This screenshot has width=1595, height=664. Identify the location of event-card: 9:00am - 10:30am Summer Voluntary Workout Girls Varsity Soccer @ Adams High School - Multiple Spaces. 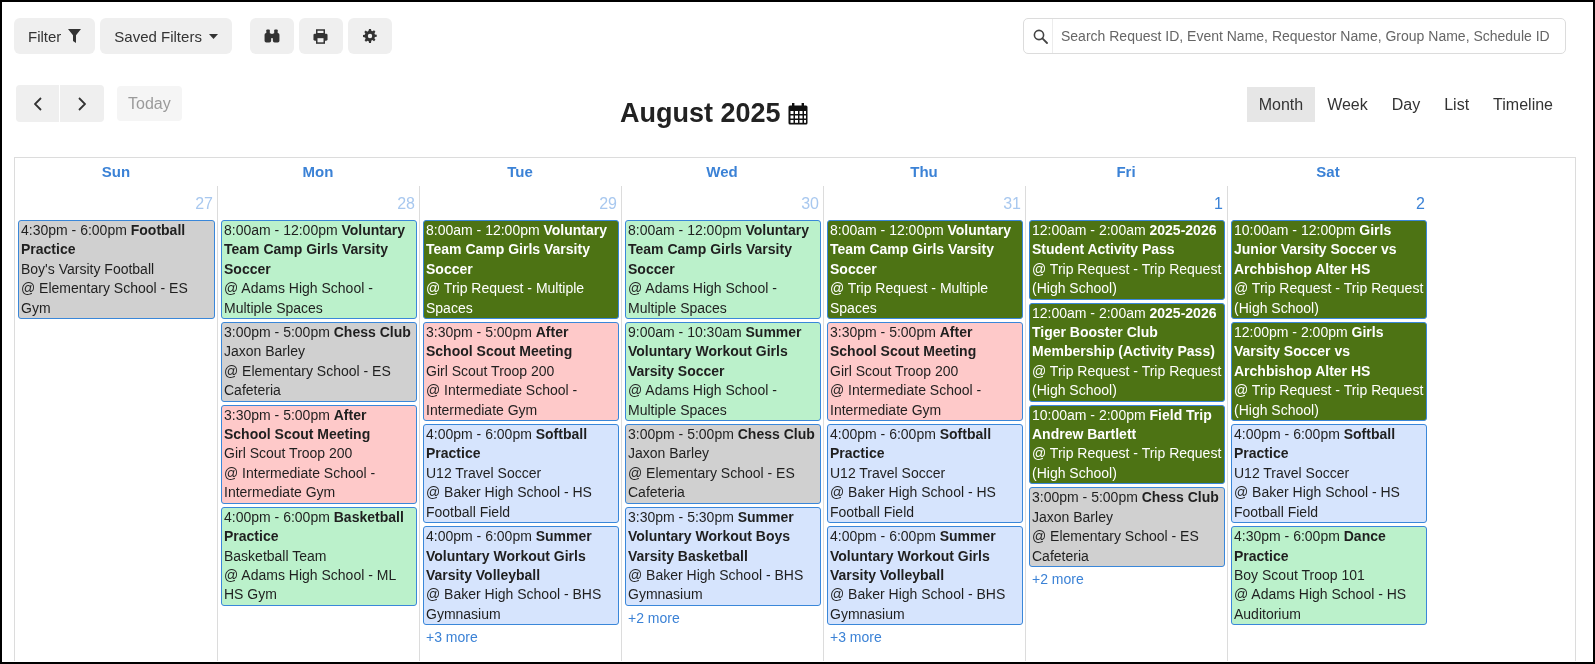
(723, 372).